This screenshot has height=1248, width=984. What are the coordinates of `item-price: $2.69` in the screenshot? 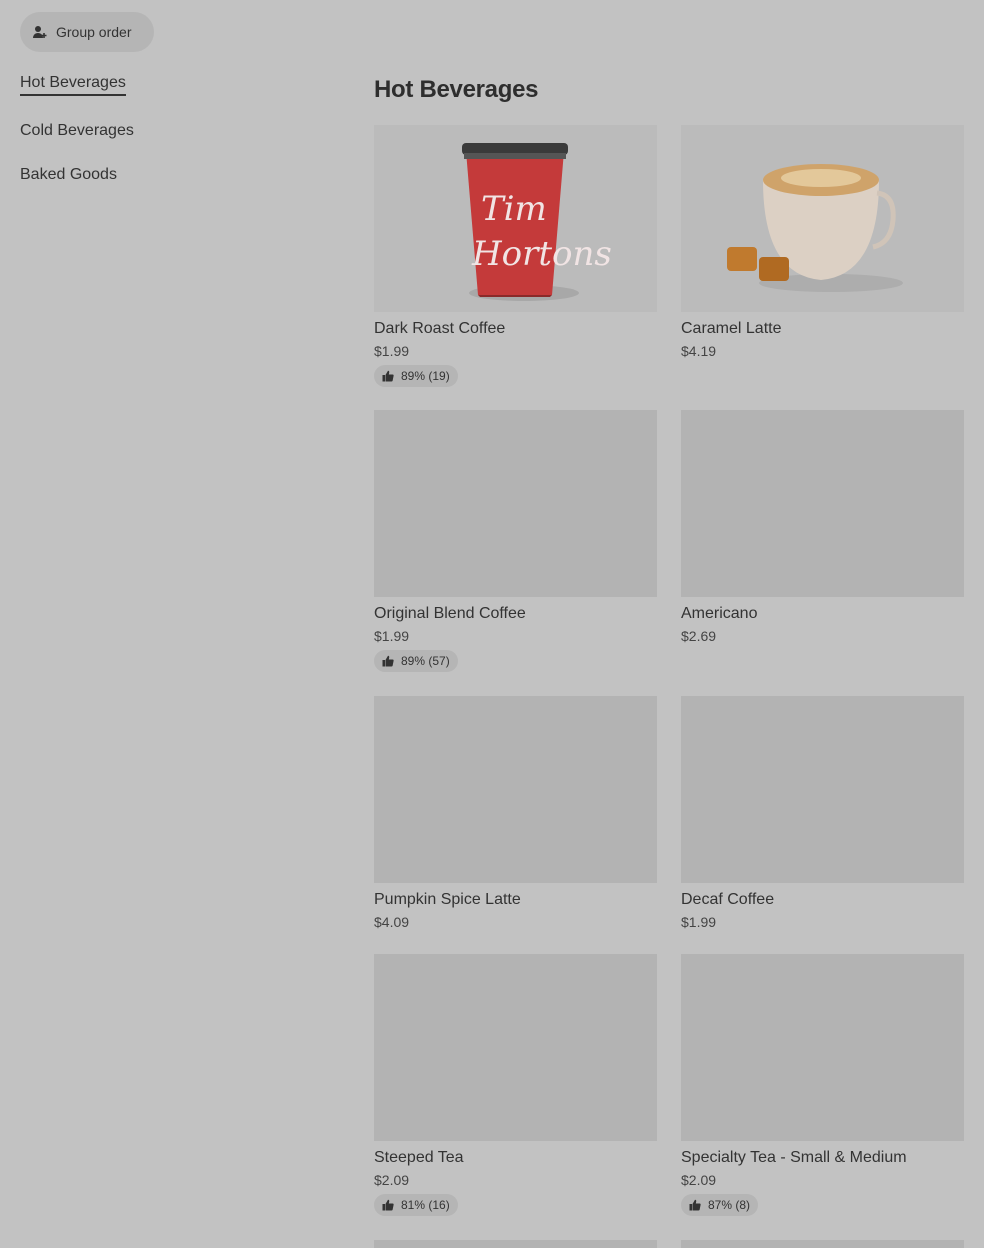 It's located at (699, 636).